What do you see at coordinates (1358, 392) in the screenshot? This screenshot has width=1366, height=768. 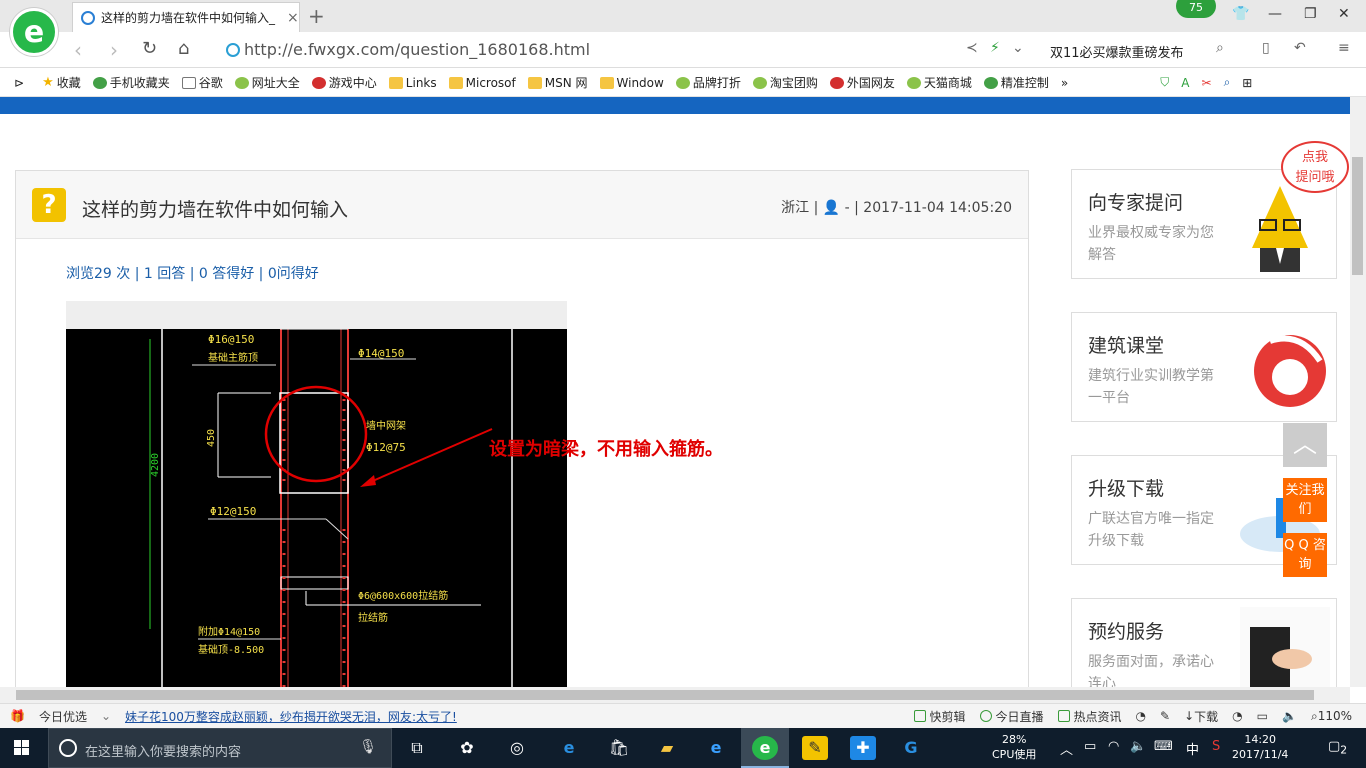 I see `vertical-scrollbar` at bounding box center [1358, 392].